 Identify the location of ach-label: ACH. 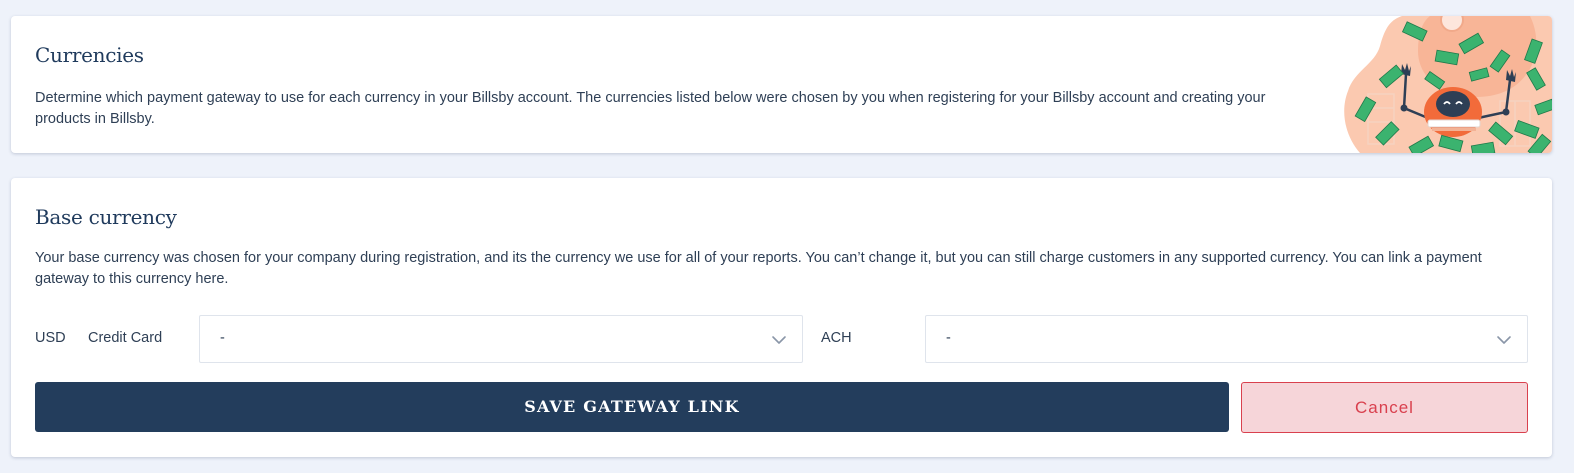
(836, 338).